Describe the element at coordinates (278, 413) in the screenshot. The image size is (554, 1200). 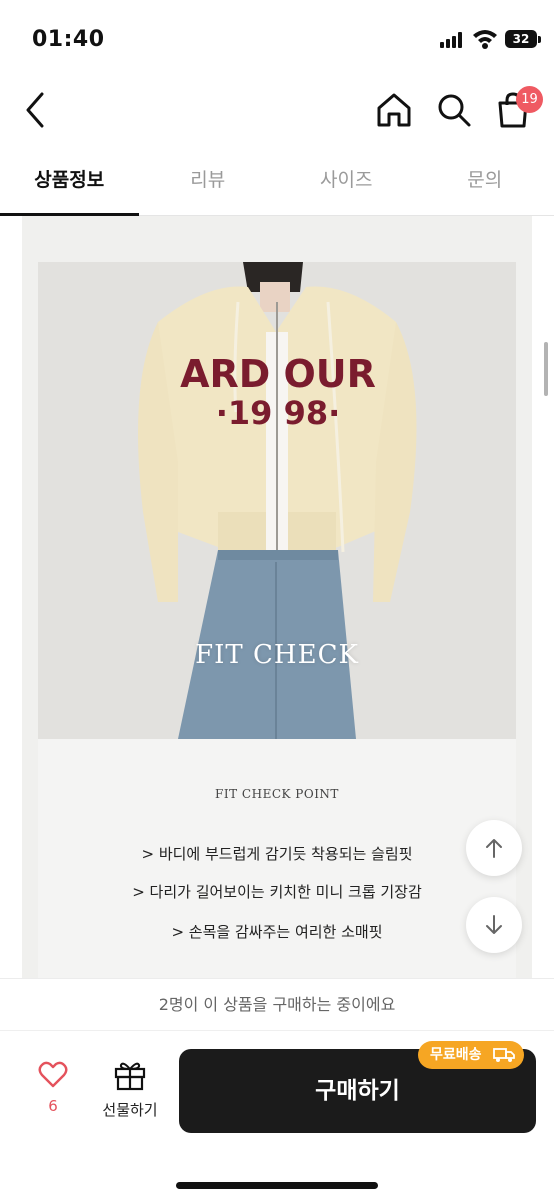
I see `sweater-lettering-bottom: ·19 98·` at that location.